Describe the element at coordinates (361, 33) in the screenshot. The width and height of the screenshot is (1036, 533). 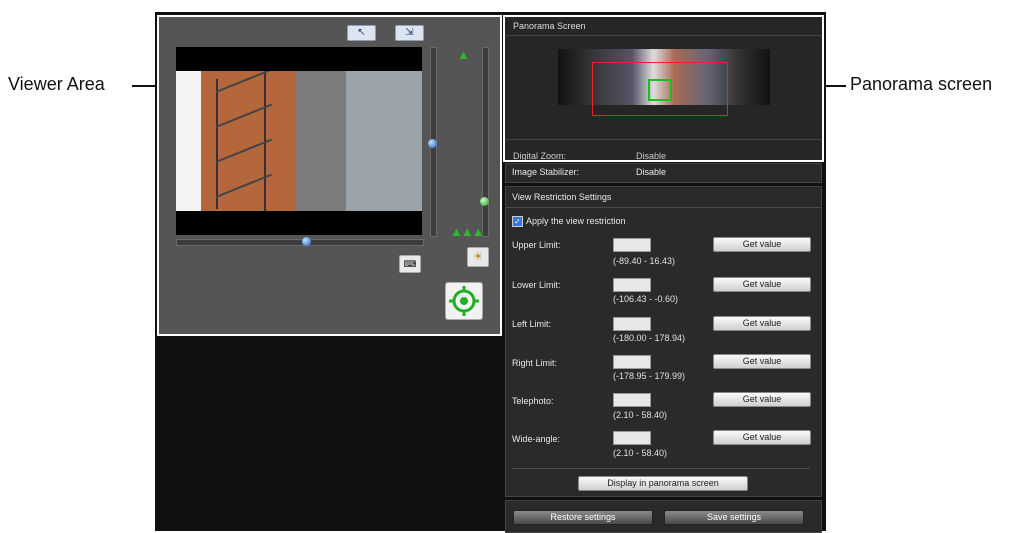
I see `pointer-tool-button: ↖` at that location.